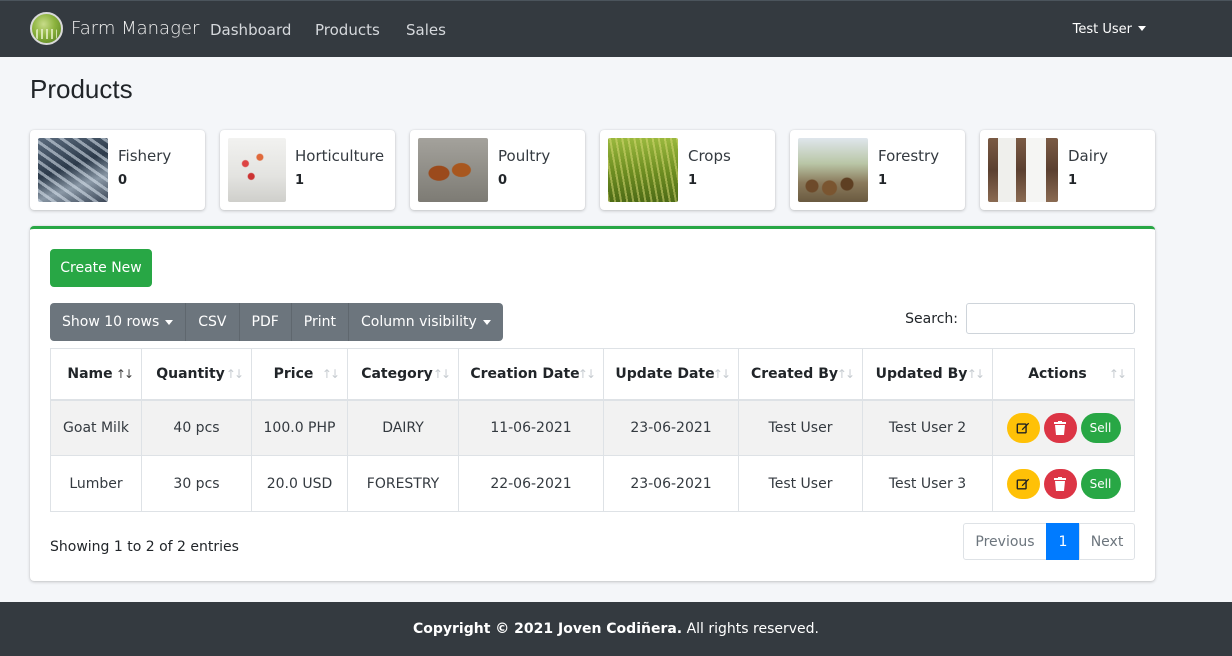 The image size is (1232, 656). I want to click on trash-icon, so click(1060, 483).